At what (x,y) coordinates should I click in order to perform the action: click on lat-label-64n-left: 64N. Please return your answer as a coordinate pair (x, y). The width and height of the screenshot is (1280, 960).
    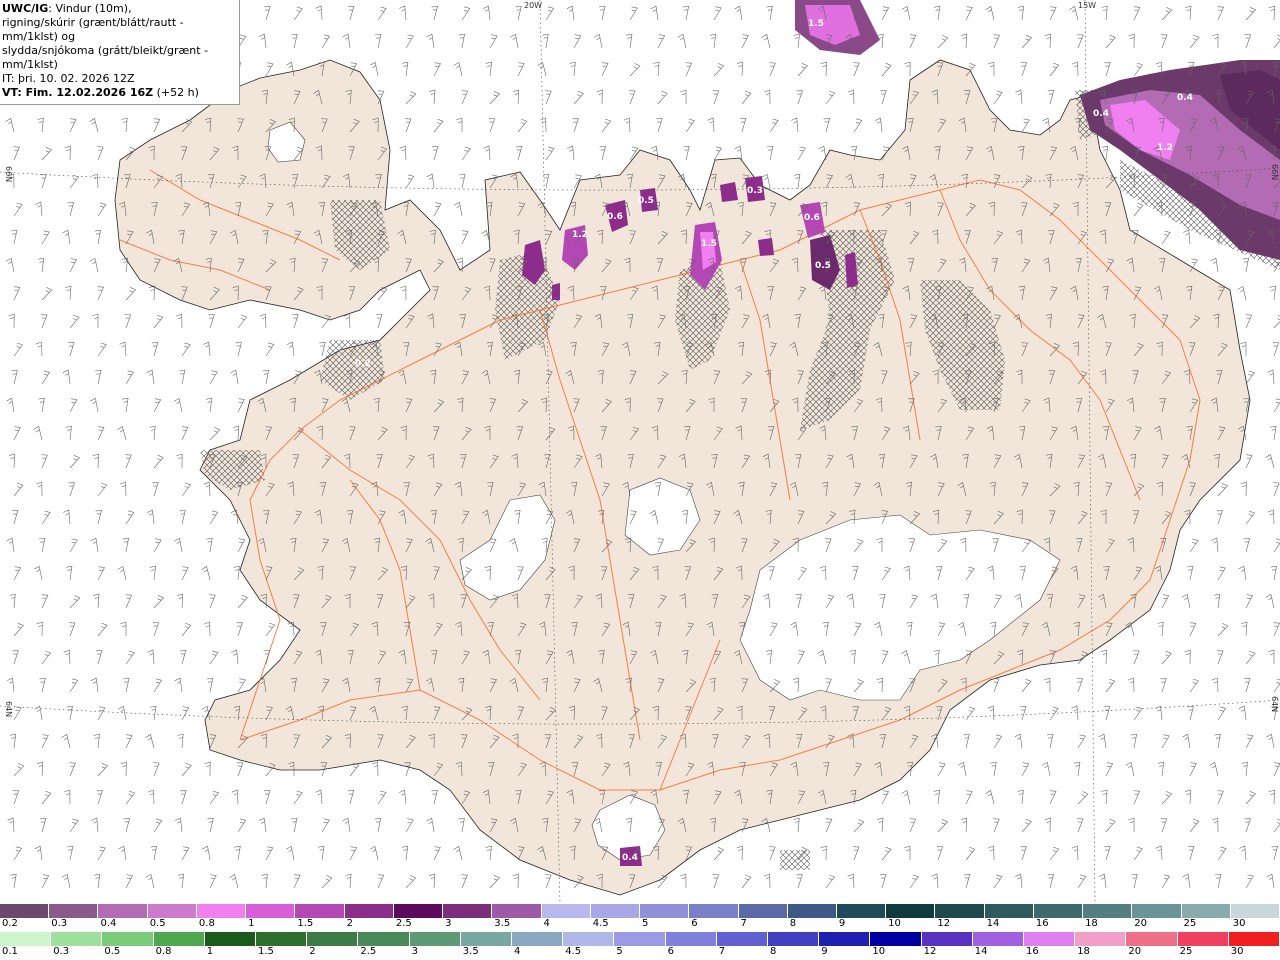
    Looking at the image, I should click on (8, 709).